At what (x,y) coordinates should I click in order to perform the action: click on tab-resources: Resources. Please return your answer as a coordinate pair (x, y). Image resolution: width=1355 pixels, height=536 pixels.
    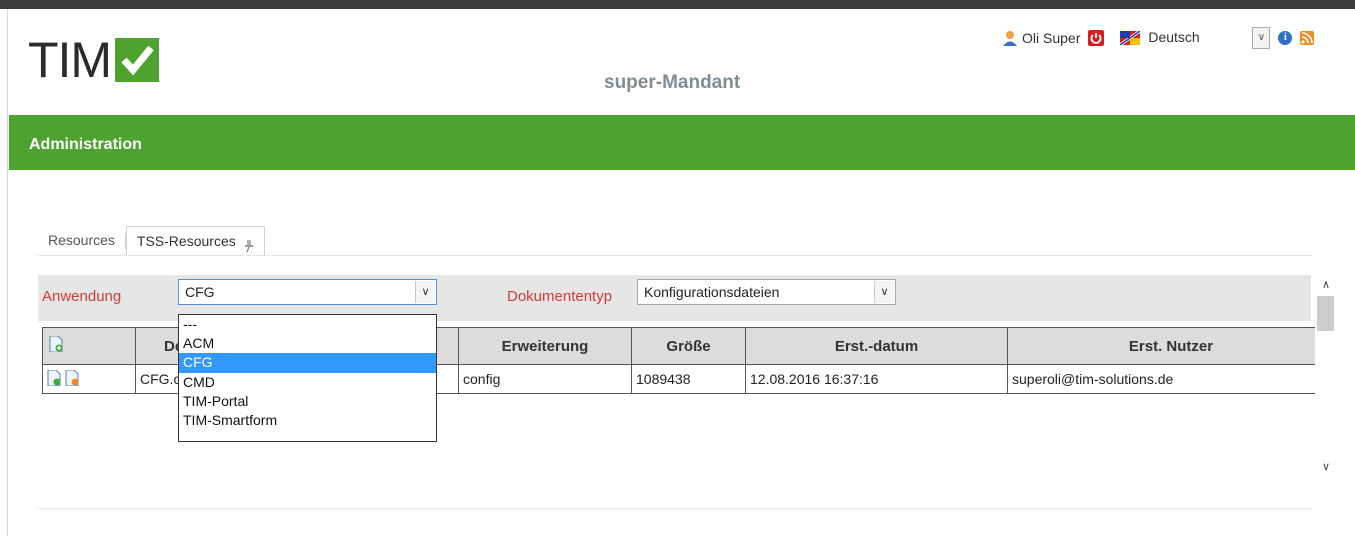
    Looking at the image, I should click on (81, 241).